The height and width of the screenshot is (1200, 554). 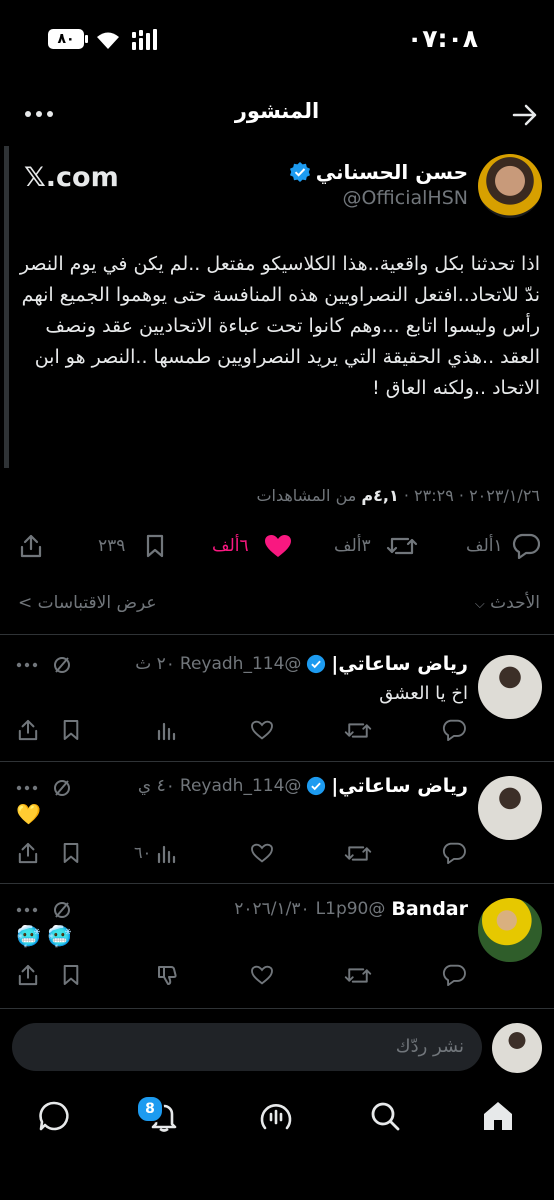 What do you see at coordinates (54, 1116) in the screenshot?
I see `messages-icon` at bounding box center [54, 1116].